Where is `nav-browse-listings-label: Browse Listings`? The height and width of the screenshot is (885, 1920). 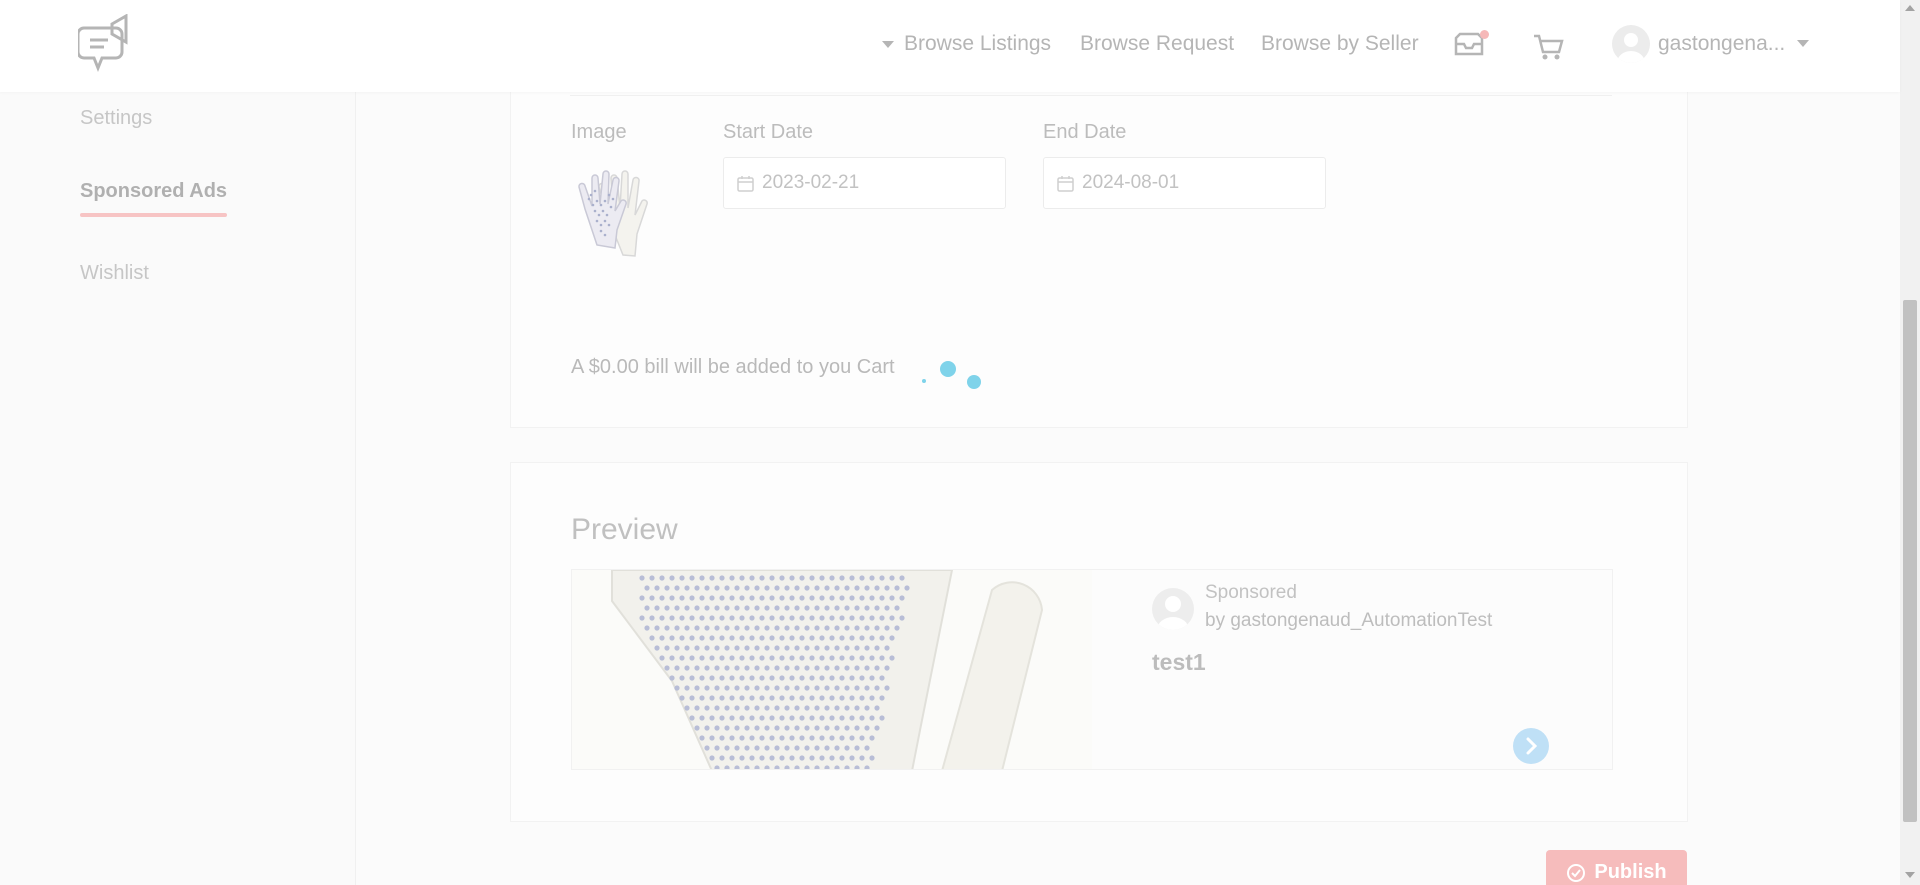 nav-browse-listings-label: Browse Listings is located at coordinates (978, 43).